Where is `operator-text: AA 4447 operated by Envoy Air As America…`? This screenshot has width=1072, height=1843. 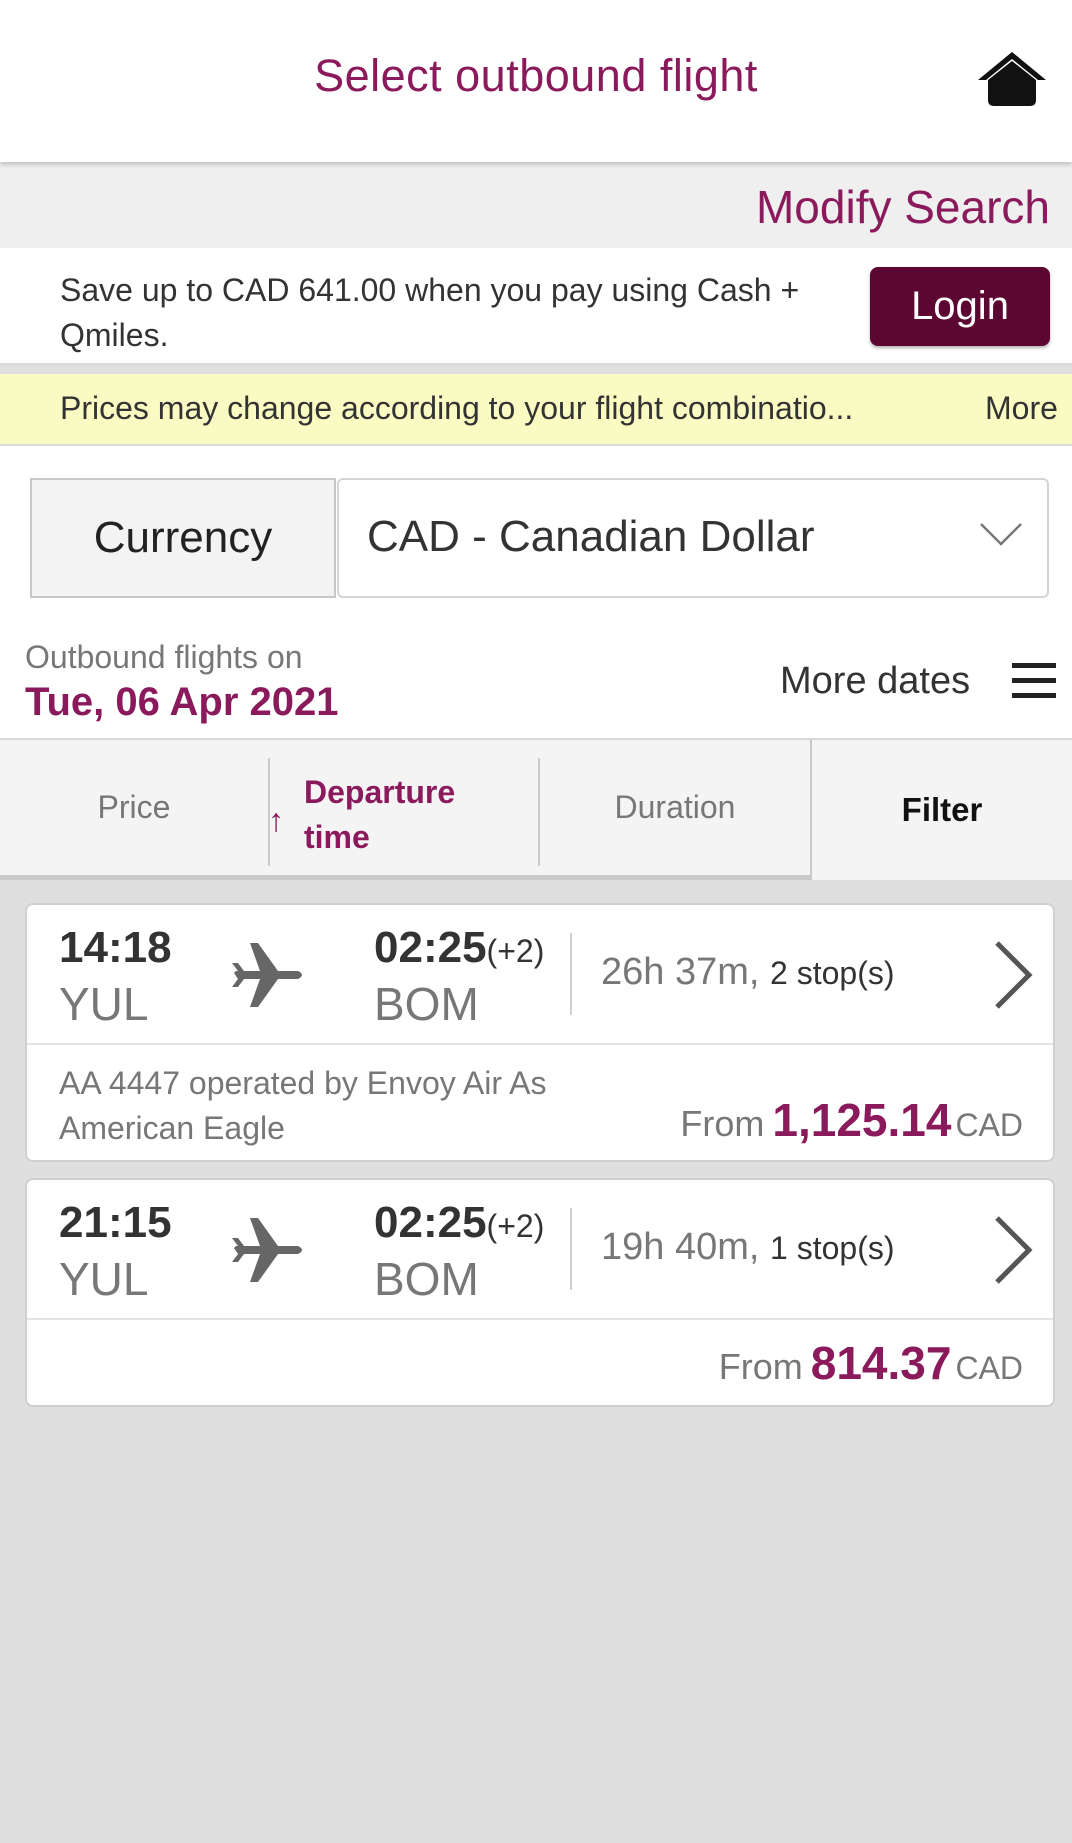
operator-text: AA 4447 operated by Envoy Air As America… is located at coordinates (303, 1105).